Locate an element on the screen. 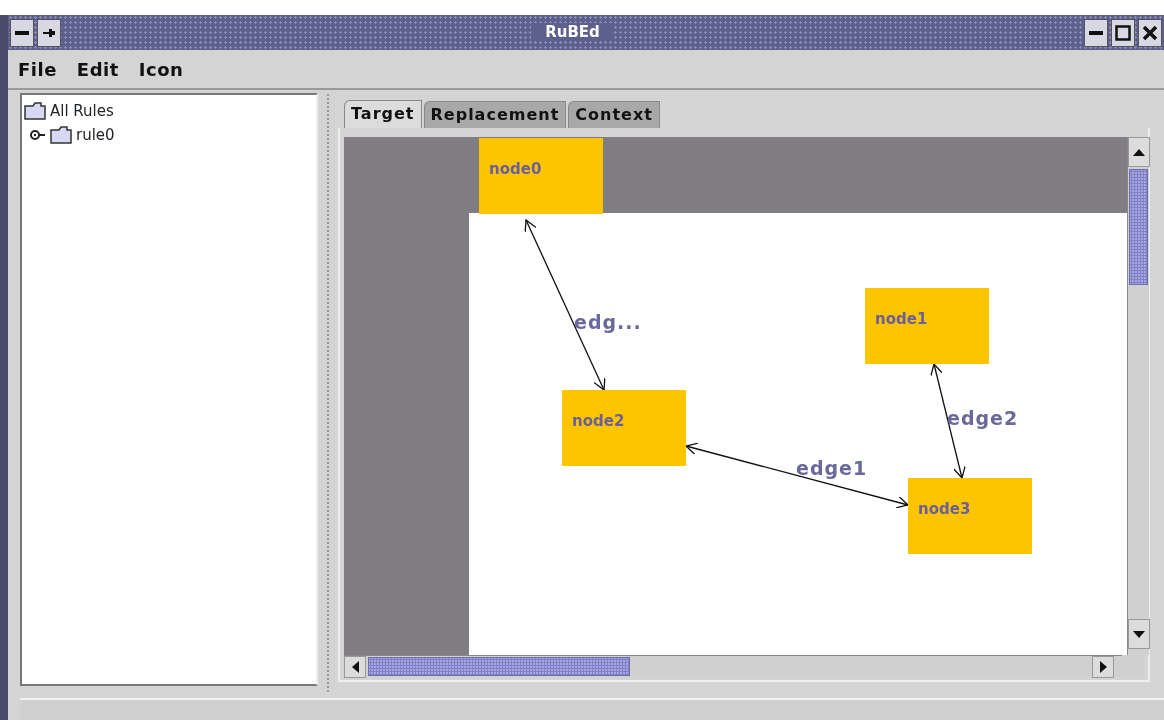  edge-label: edge1 is located at coordinates (832, 468).